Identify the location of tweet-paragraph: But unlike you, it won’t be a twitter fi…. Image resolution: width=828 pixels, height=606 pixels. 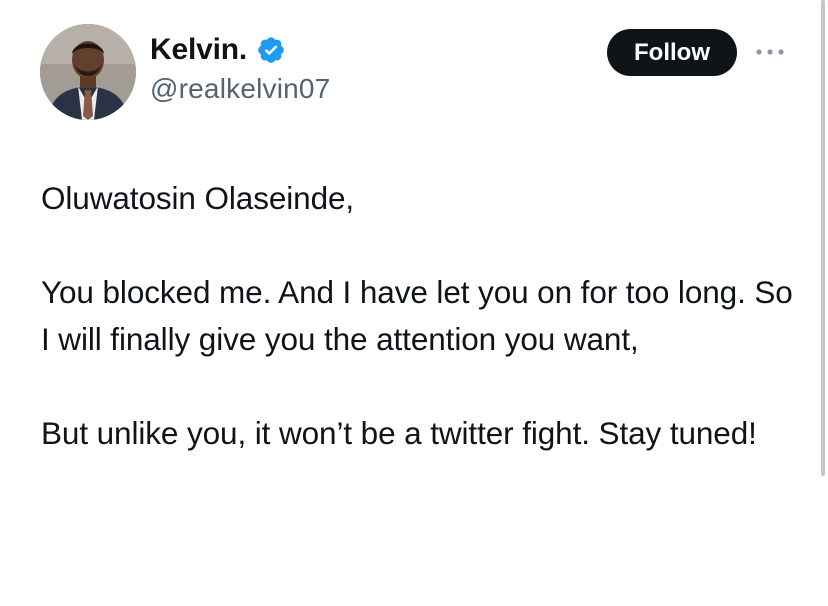
(399, 433).